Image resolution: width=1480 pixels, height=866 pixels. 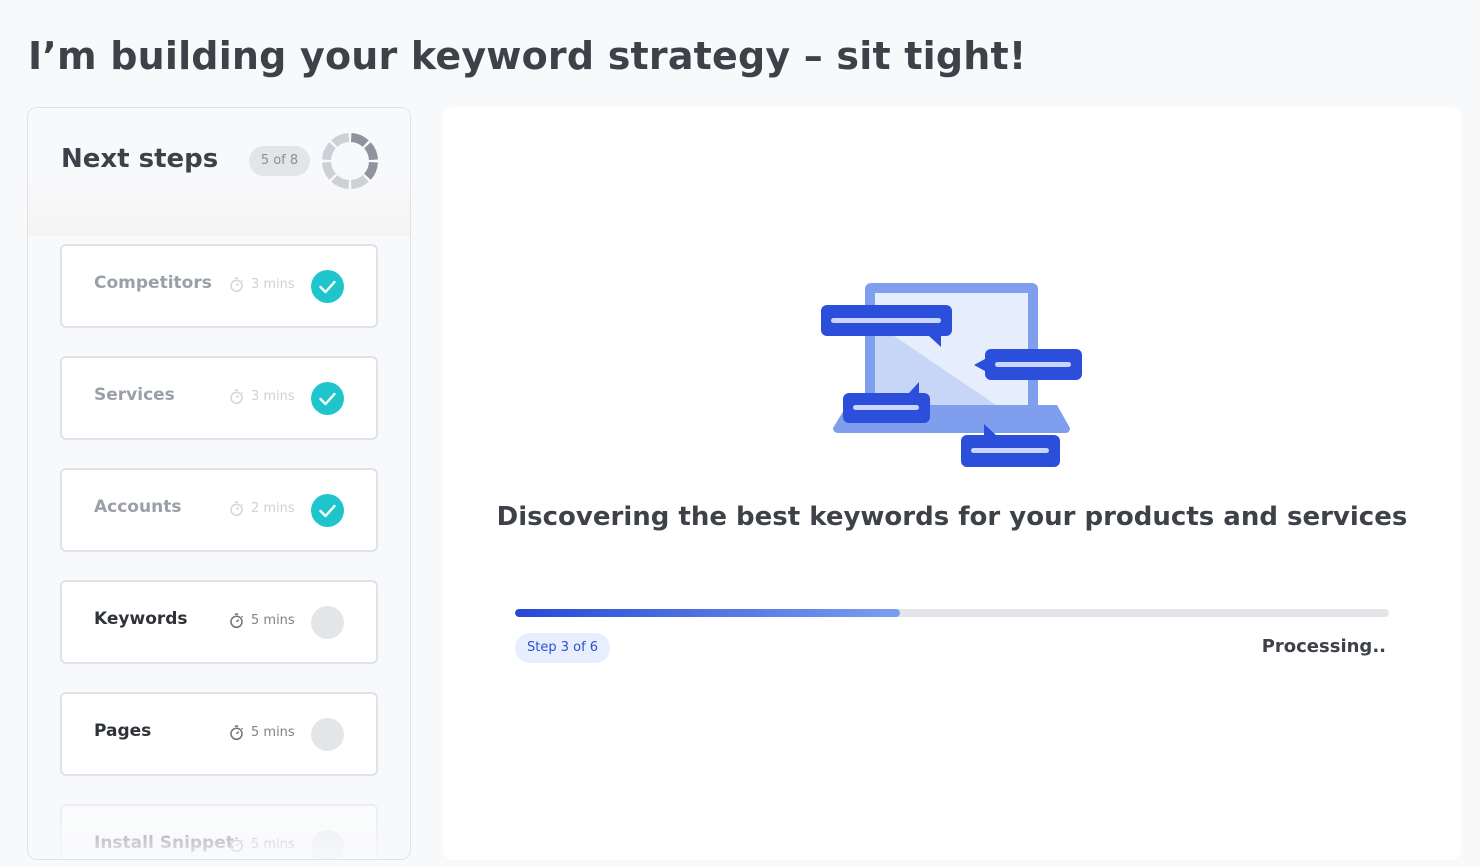 What do you see at coordinates (138, 507) in the screenshot?
I see `step-label: Accounts` at bounding box center [138, 507].